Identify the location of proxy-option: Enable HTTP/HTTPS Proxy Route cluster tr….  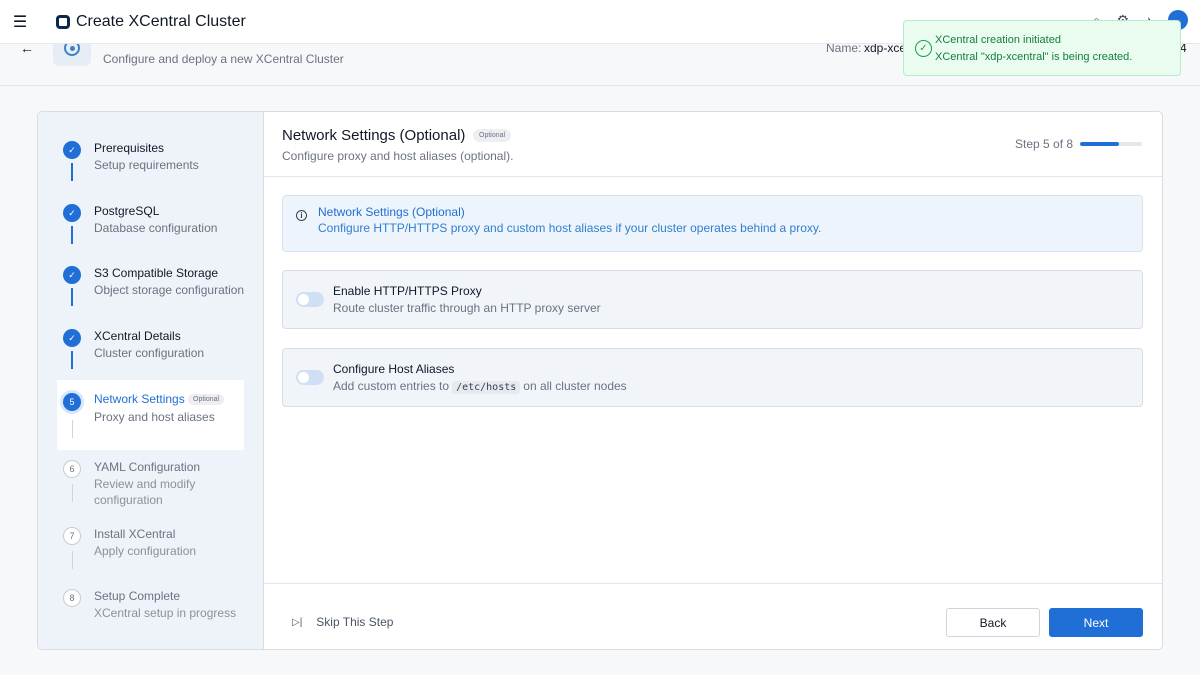
(712, 299).